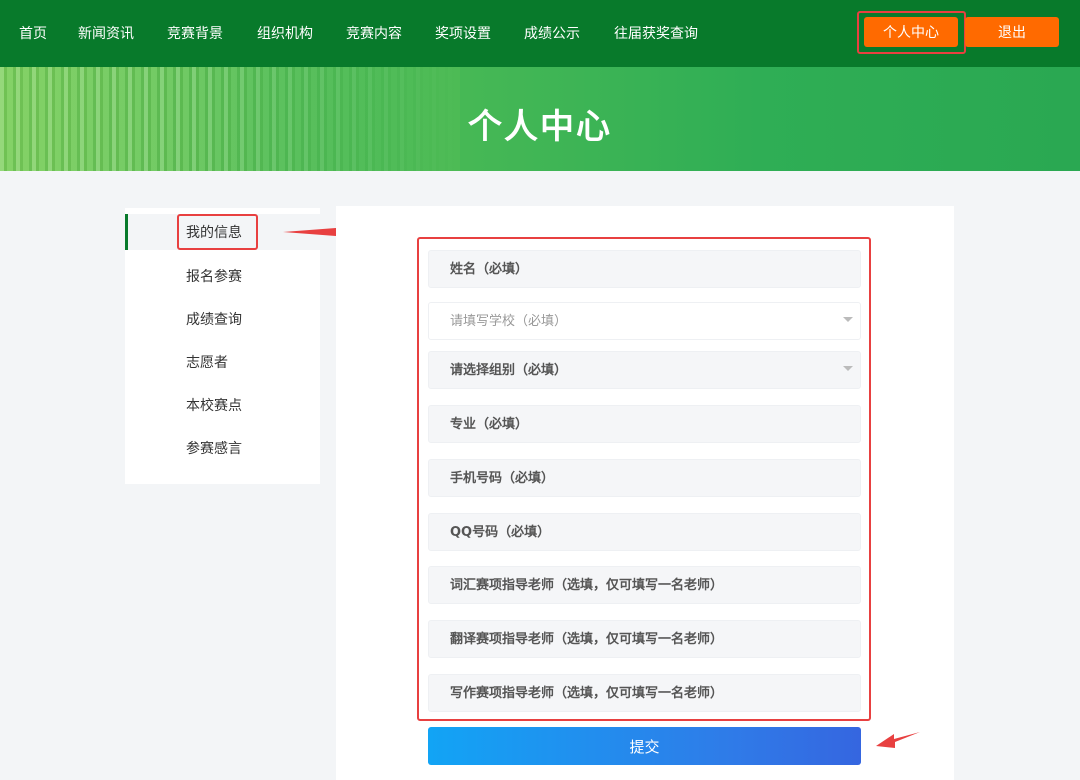  I want to click on sidebar-item-register: 报名参赛, so click(222, 276).